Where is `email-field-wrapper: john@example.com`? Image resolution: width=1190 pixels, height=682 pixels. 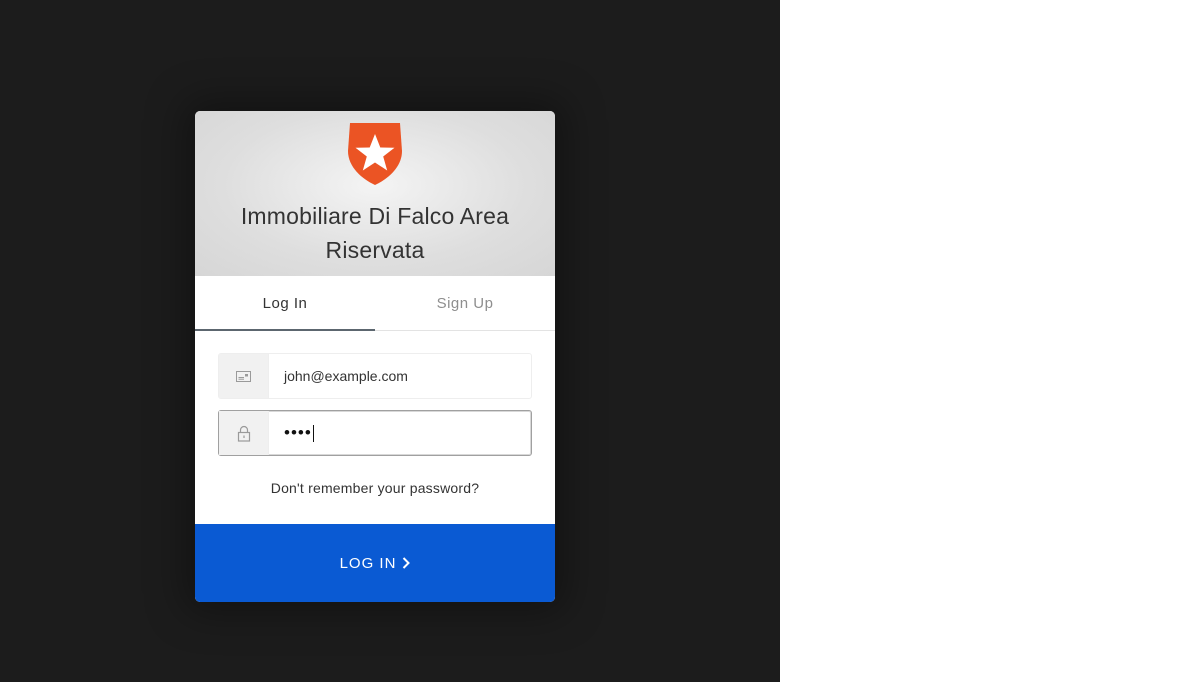
email-field-wrapper: john@example.com is located at coordinates (375, 376).